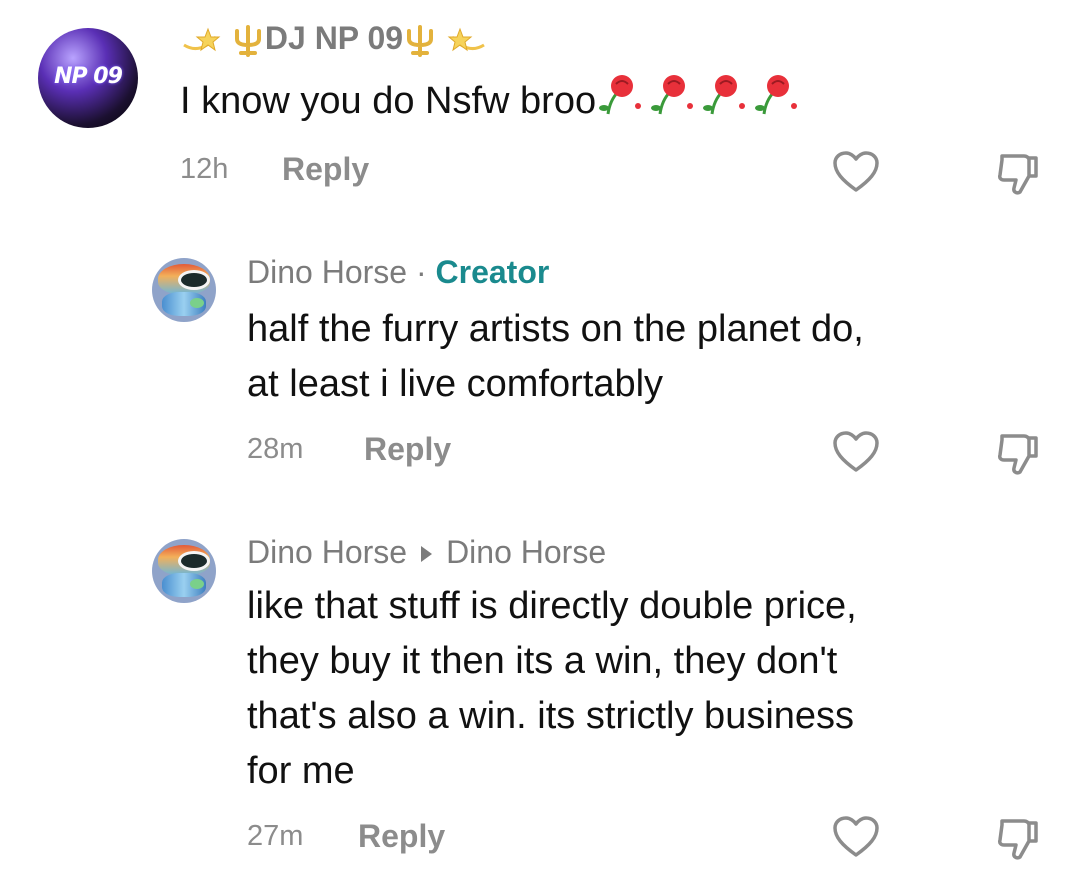 This screenshot has width=1079, height=875. What do you see at coordinates (555, 329) in the screenshot?
I see `comment-line: half the furry artists on the planet do,` at bounding box center [555, 329].